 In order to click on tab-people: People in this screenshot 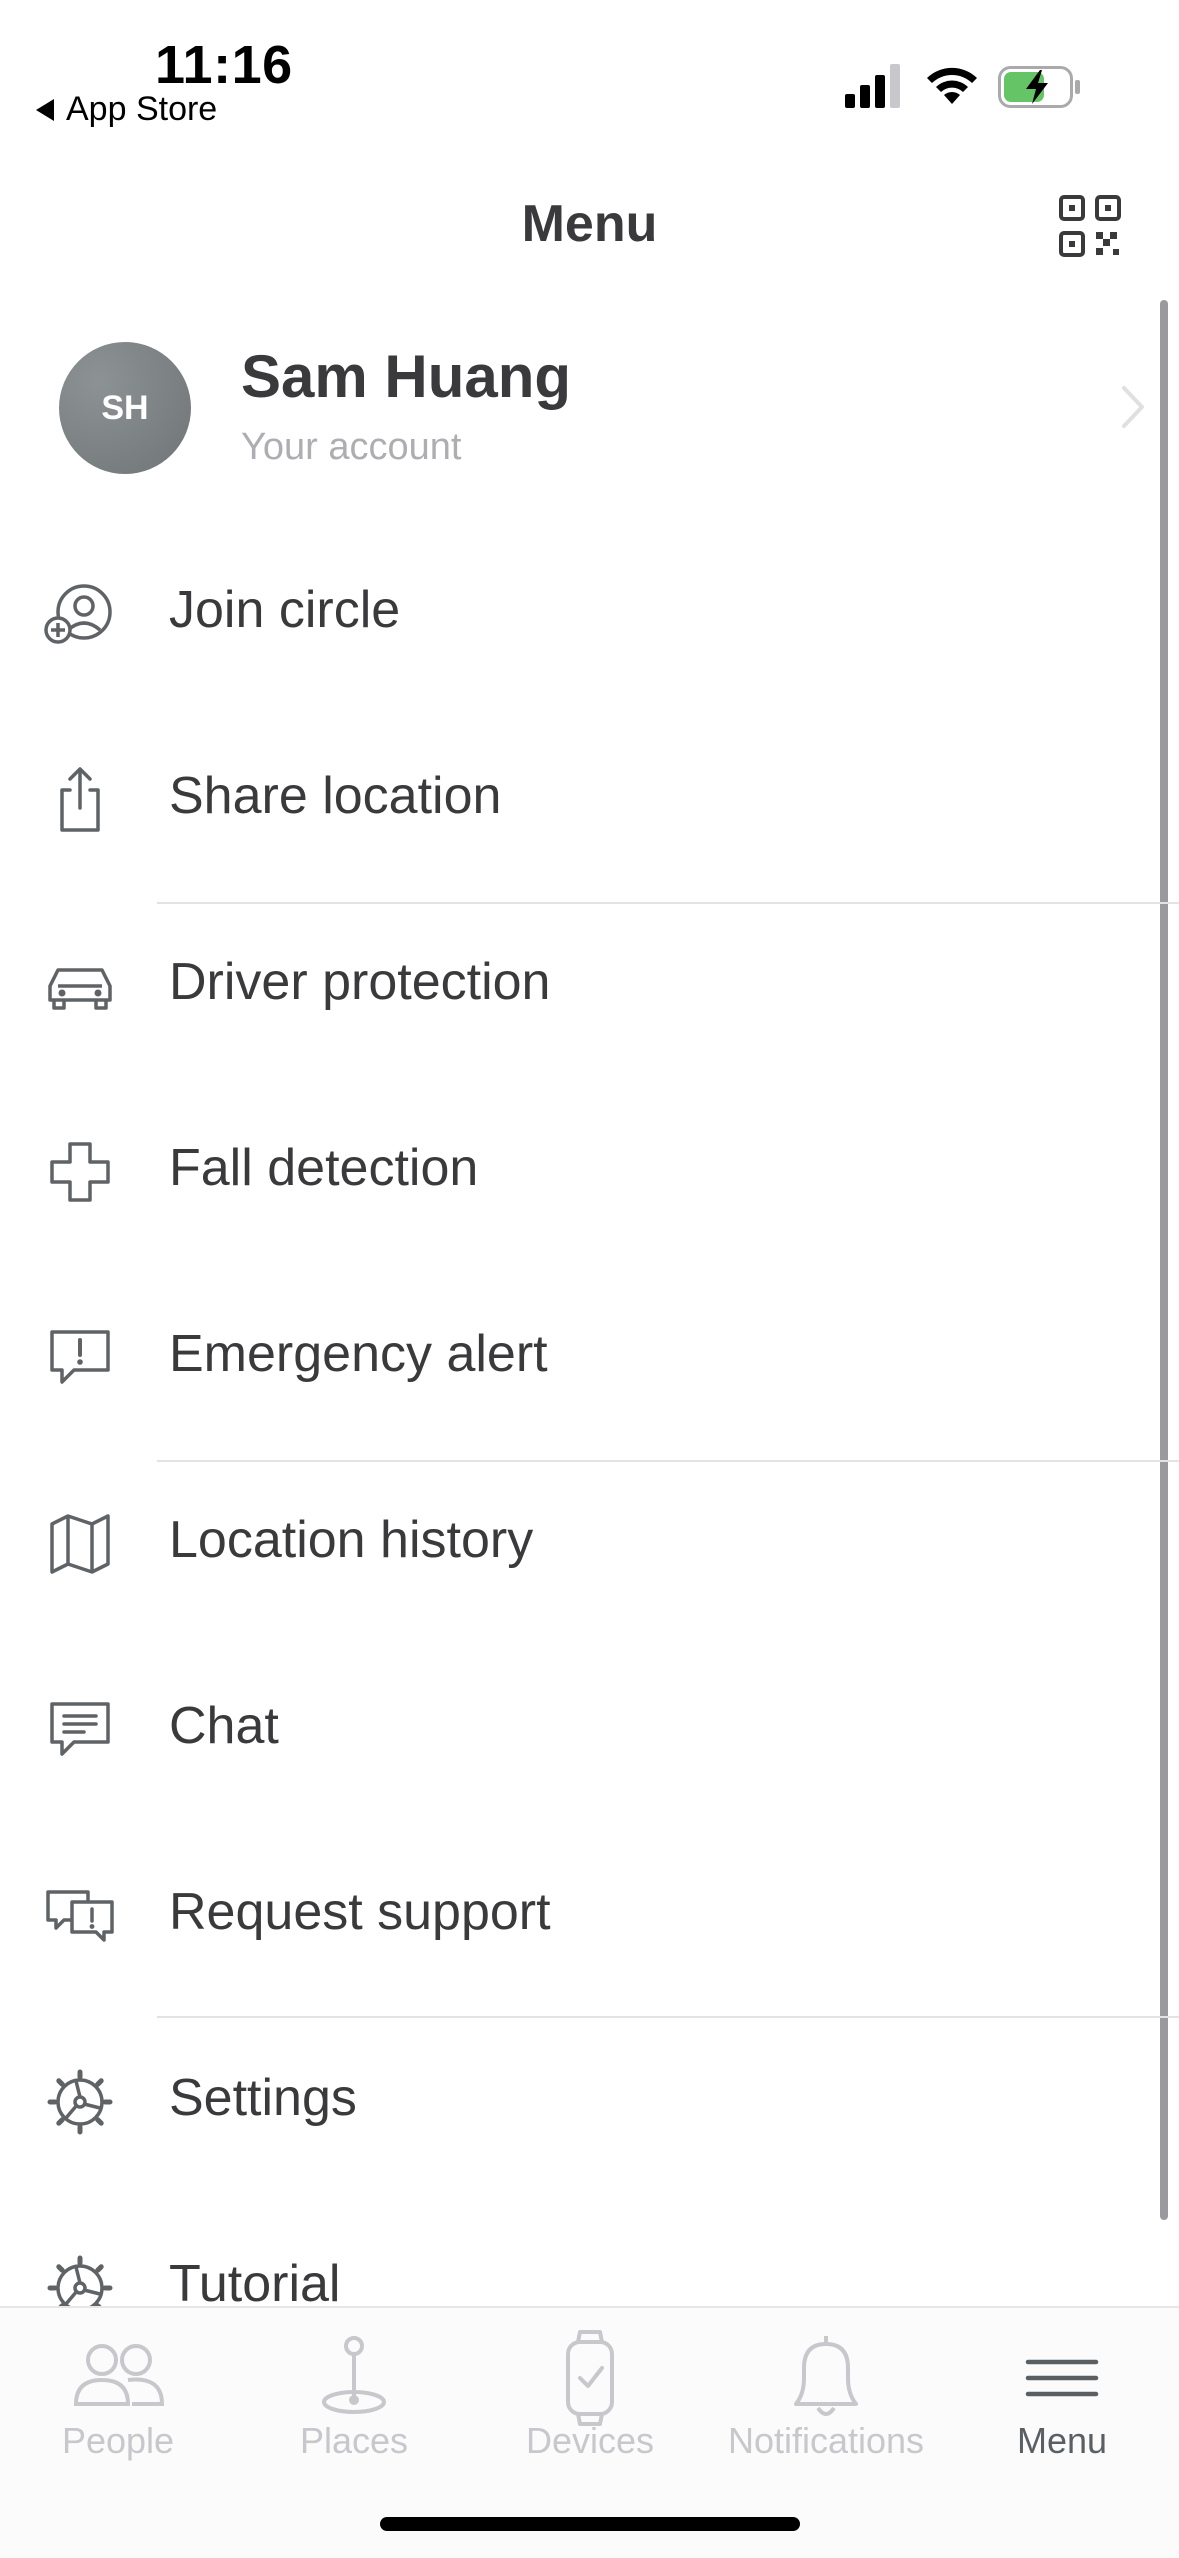, I will do `click(118, 2393)`.